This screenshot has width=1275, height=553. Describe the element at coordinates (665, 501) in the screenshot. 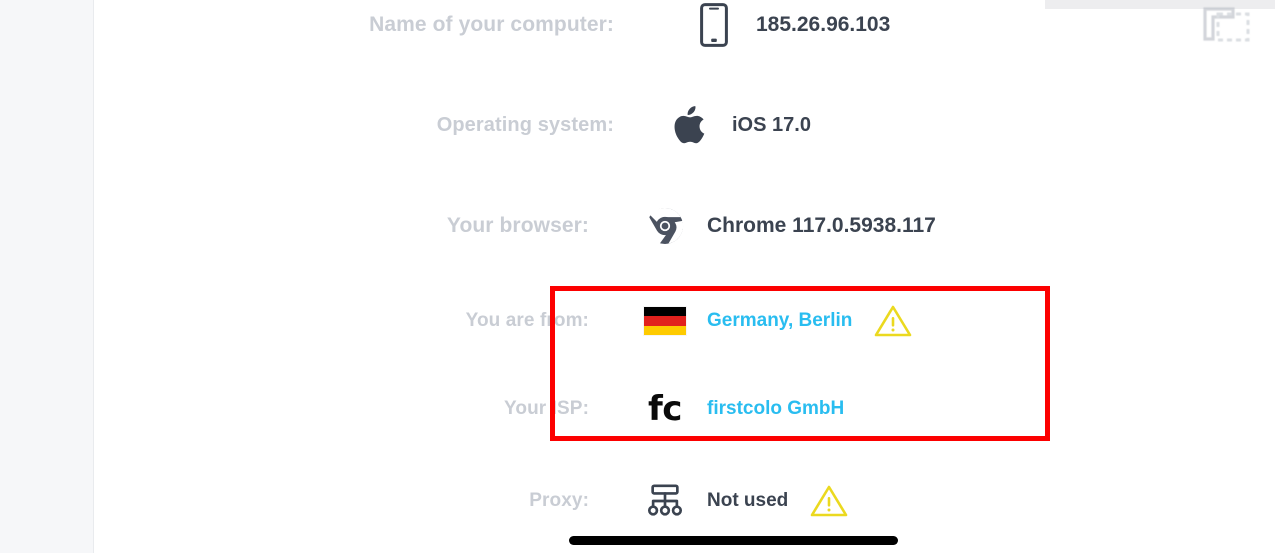

I see `proxy-network-icon` at that location.